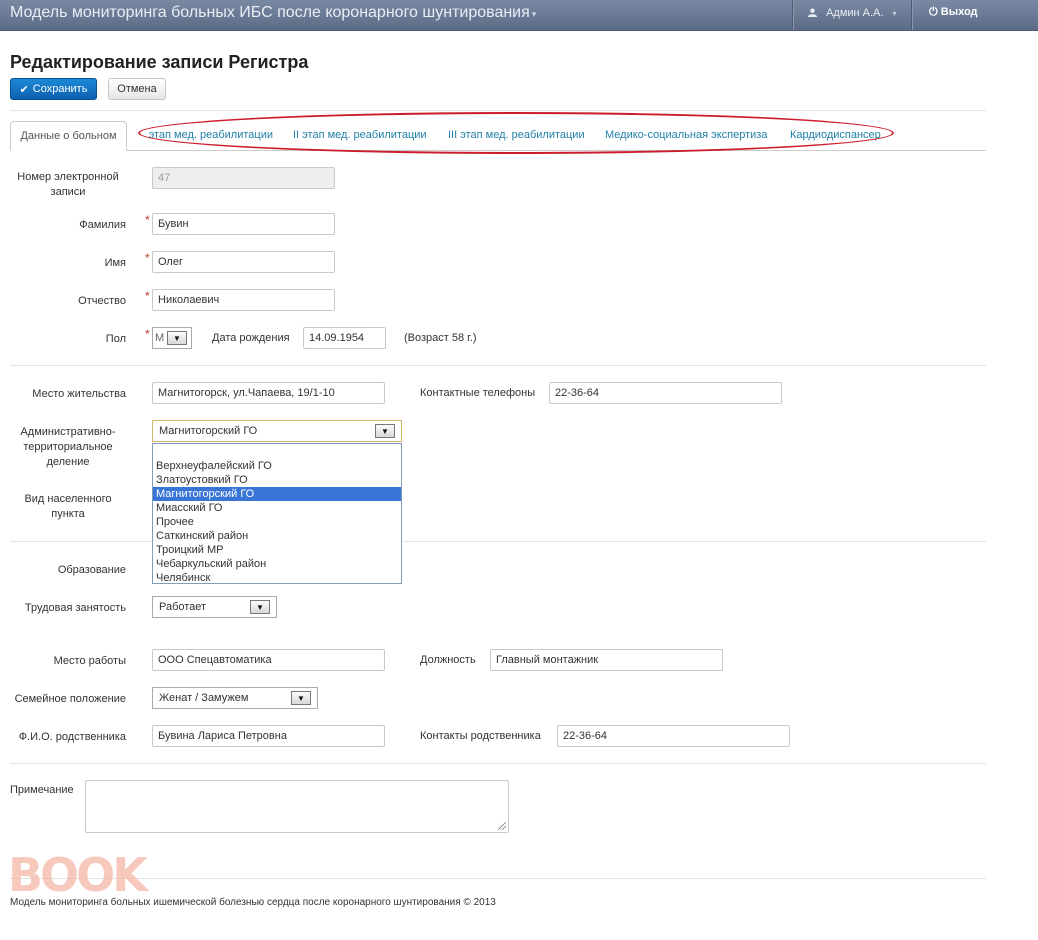 This screenshot has height=940, width=1038. Describe the element at coordinates (68, 184) in the screenshot. I see `record-number-label: Номер электронной записи` at that location.